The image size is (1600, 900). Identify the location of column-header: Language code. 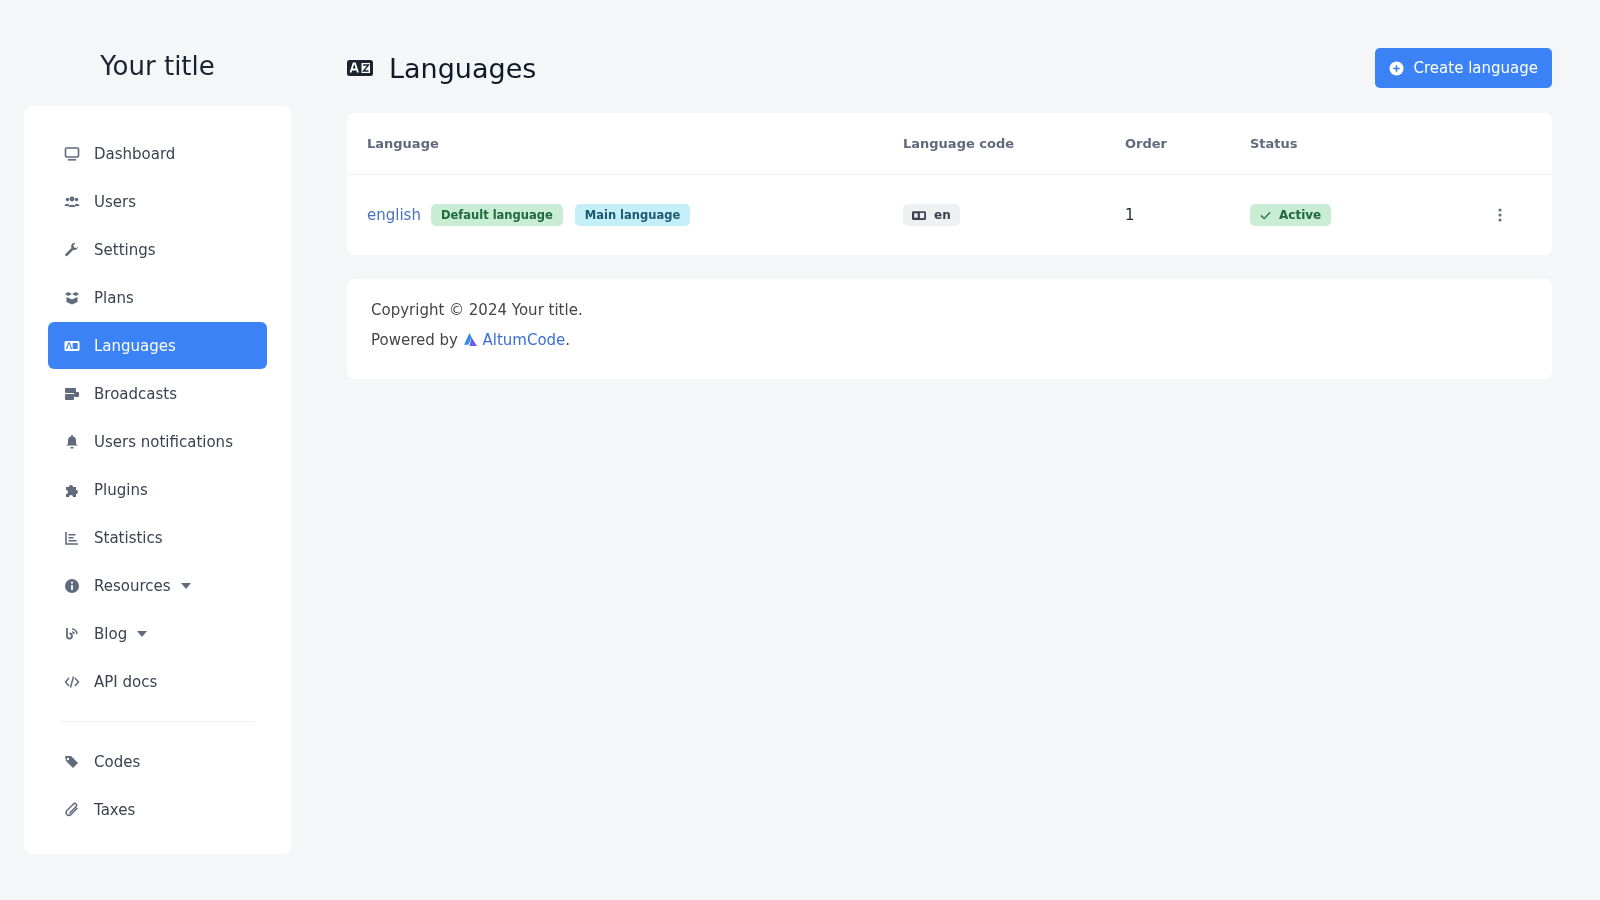
(959, 143).